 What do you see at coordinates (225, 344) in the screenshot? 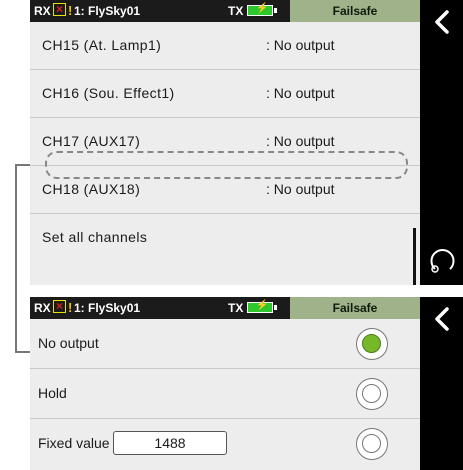
I see `option-no-output: No output` at bounding box center [225, 344].